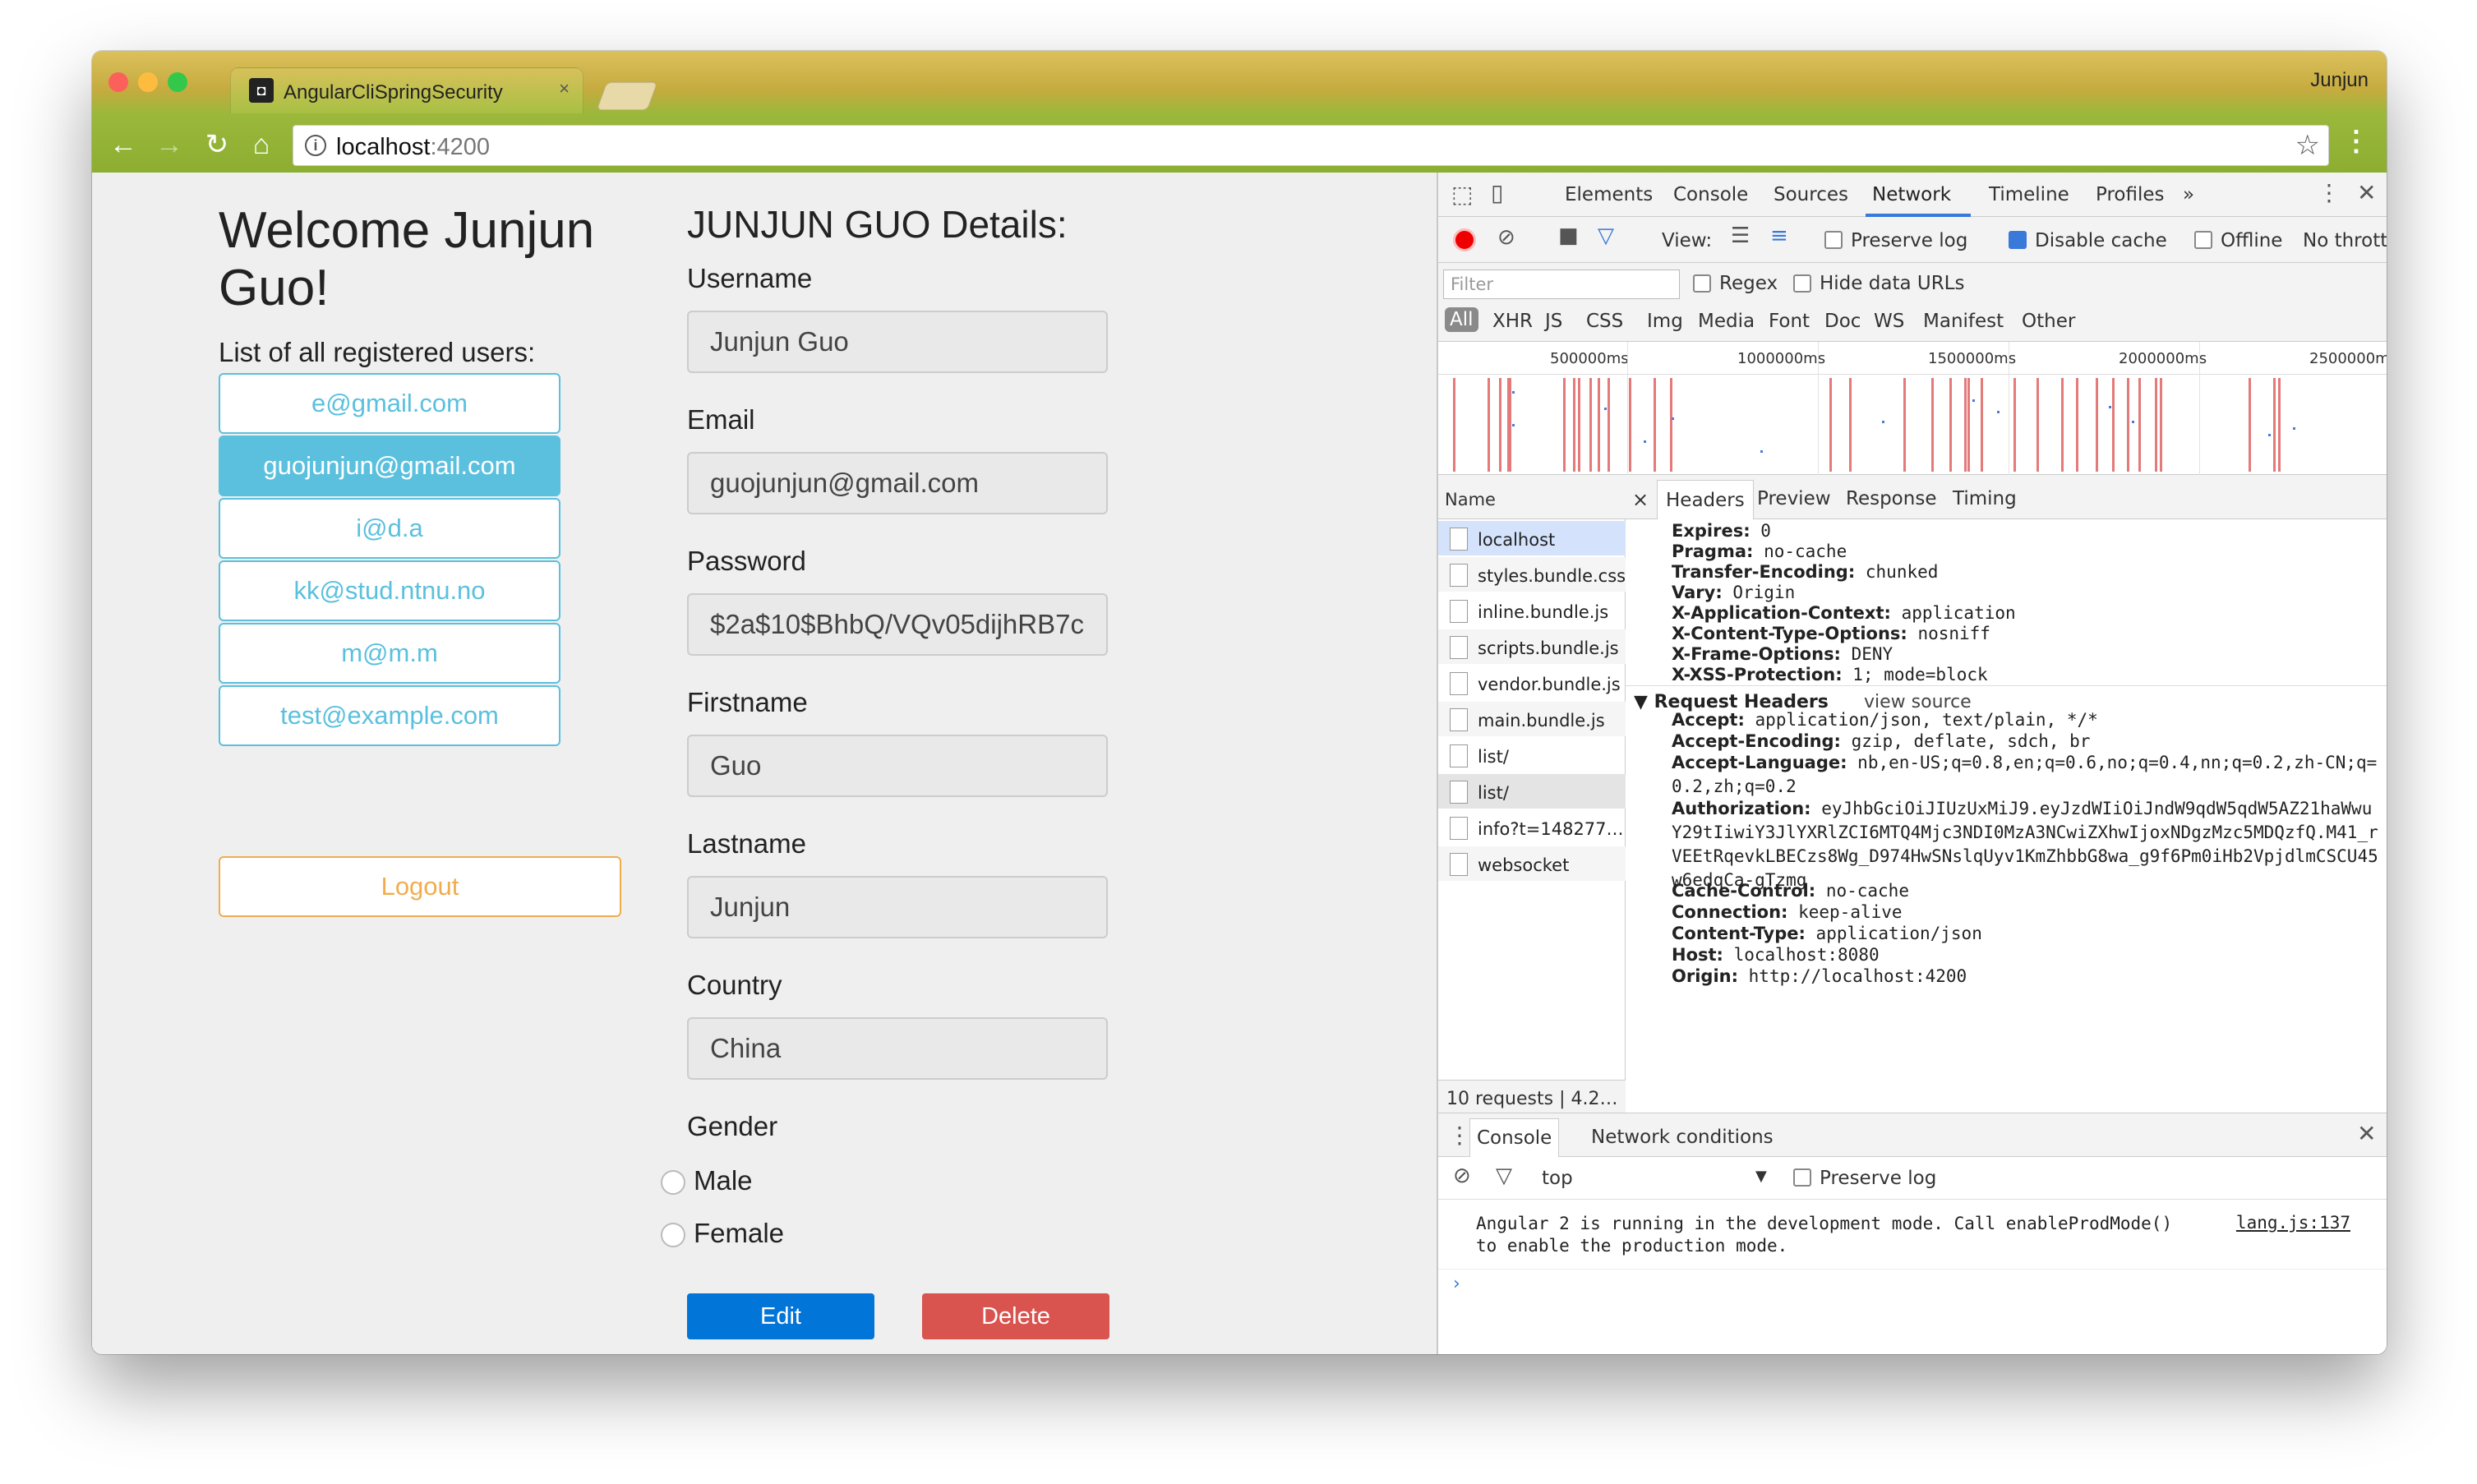 The image size is (2477, 1484). Describe the element at coordinates (627, 96) in the screenshot. I see `new-tab-button` at that location.